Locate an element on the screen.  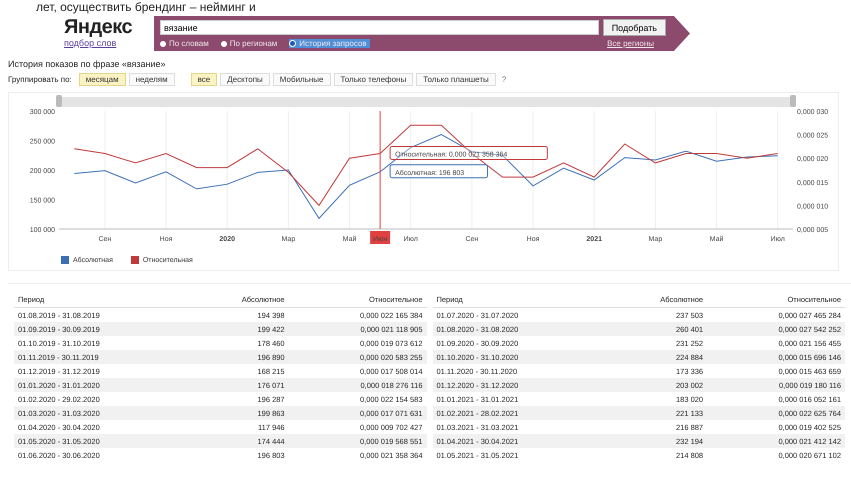
group-option: месяцам is located at coordinates (102, 79).